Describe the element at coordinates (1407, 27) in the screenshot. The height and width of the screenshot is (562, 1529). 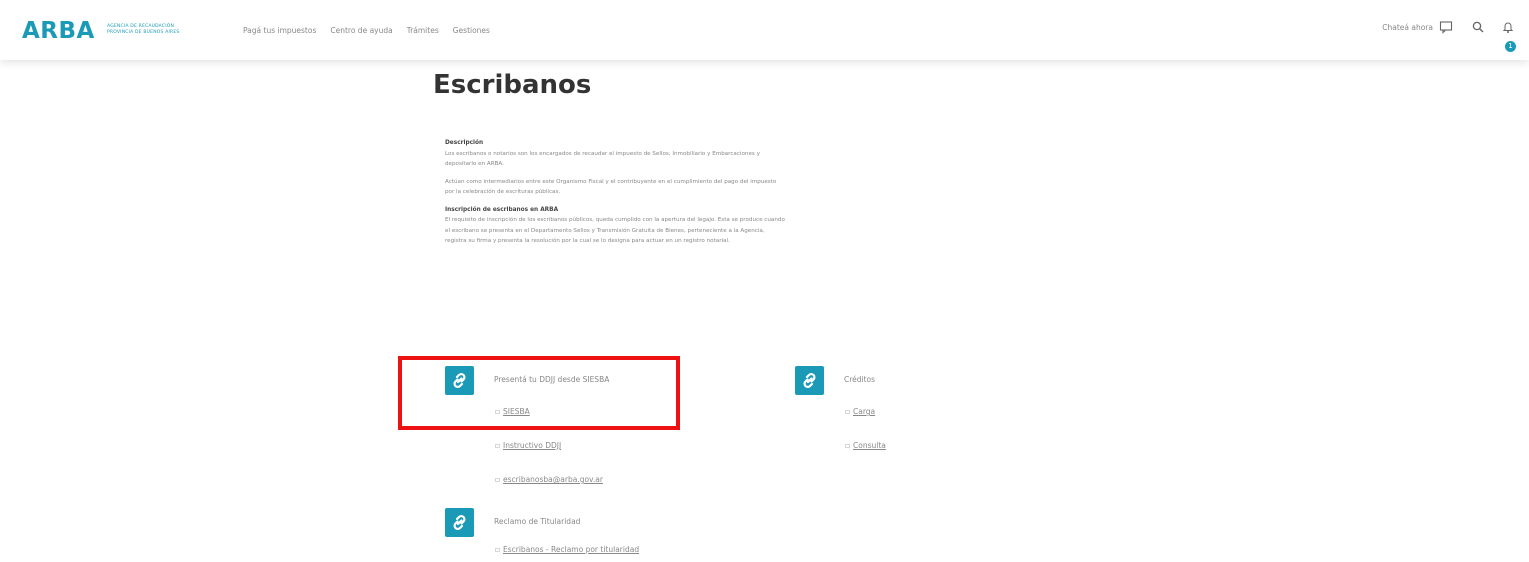
I see `chat-now-link: Chateá ahora` at that location.